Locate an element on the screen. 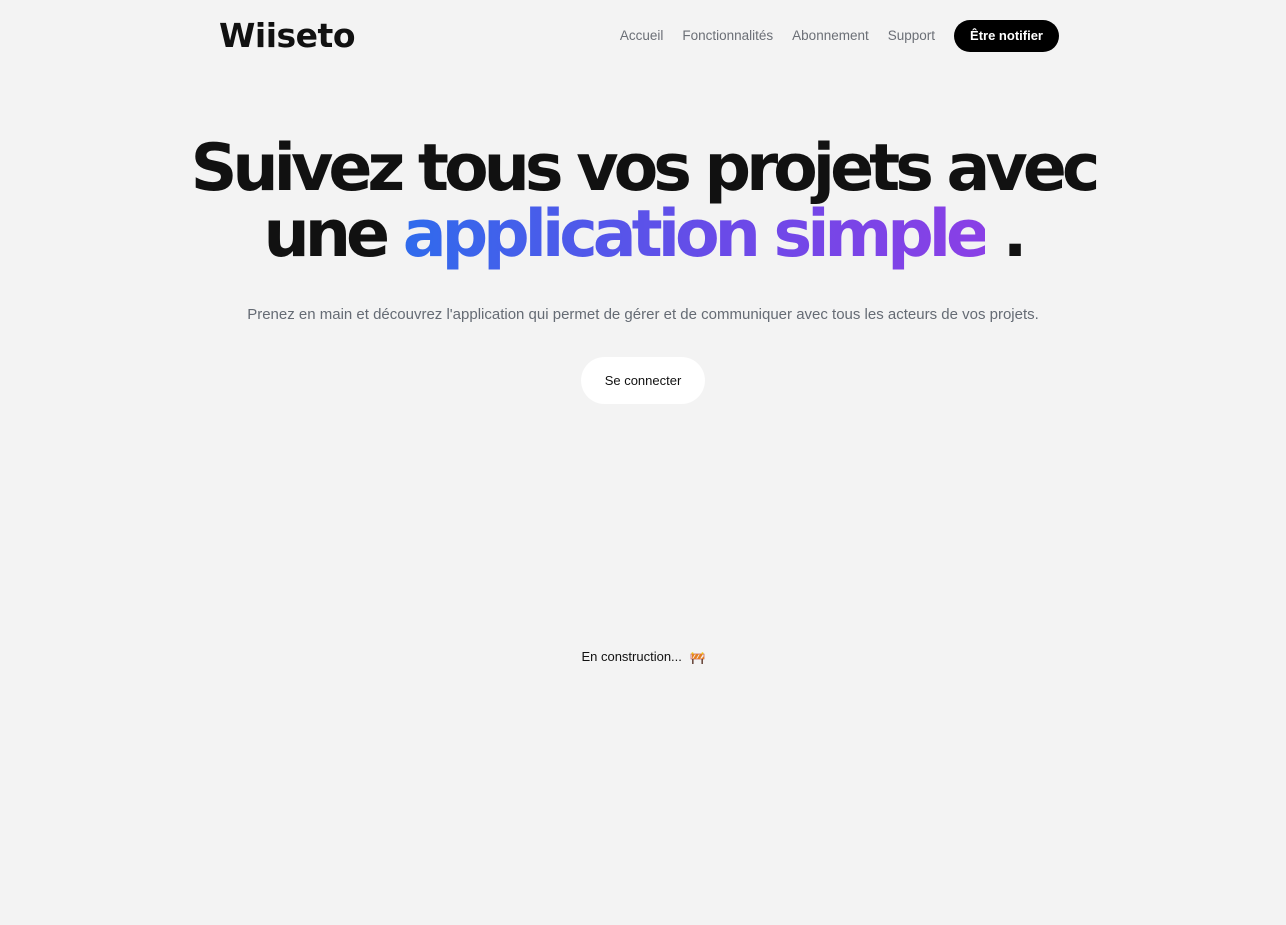  nav-link-fonctionnalites: Fonctionnalités is located at coordinates (727, 36).